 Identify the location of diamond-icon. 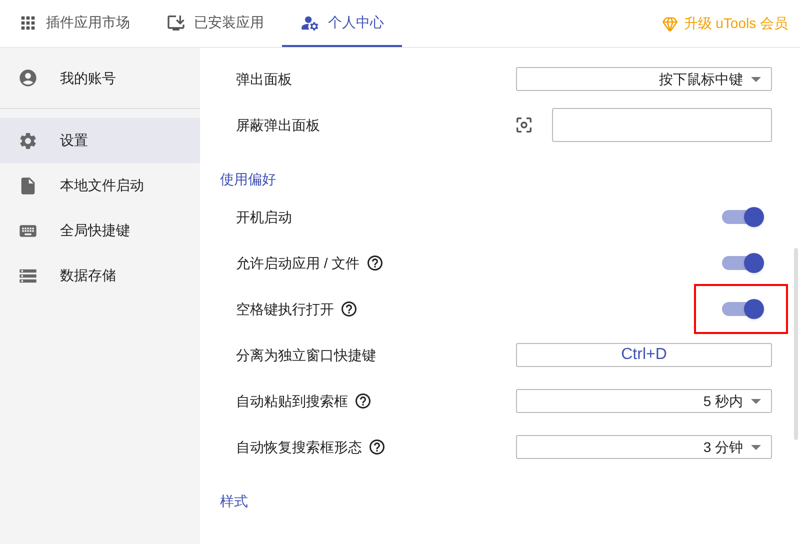
(670, 24).